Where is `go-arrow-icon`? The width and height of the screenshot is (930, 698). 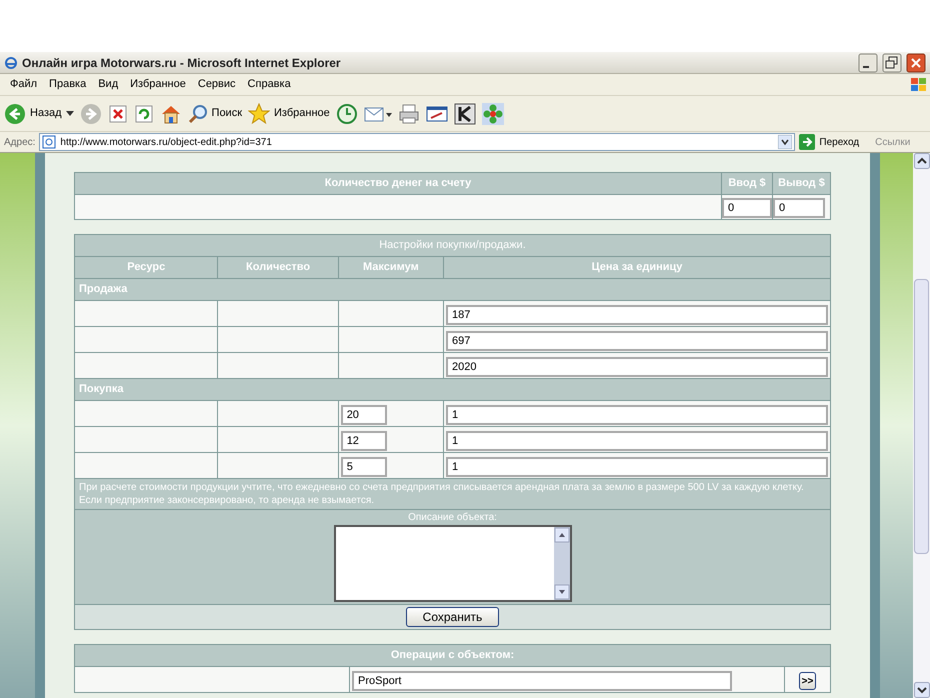 go-arrow-icon is located at coordinates (807, 142).